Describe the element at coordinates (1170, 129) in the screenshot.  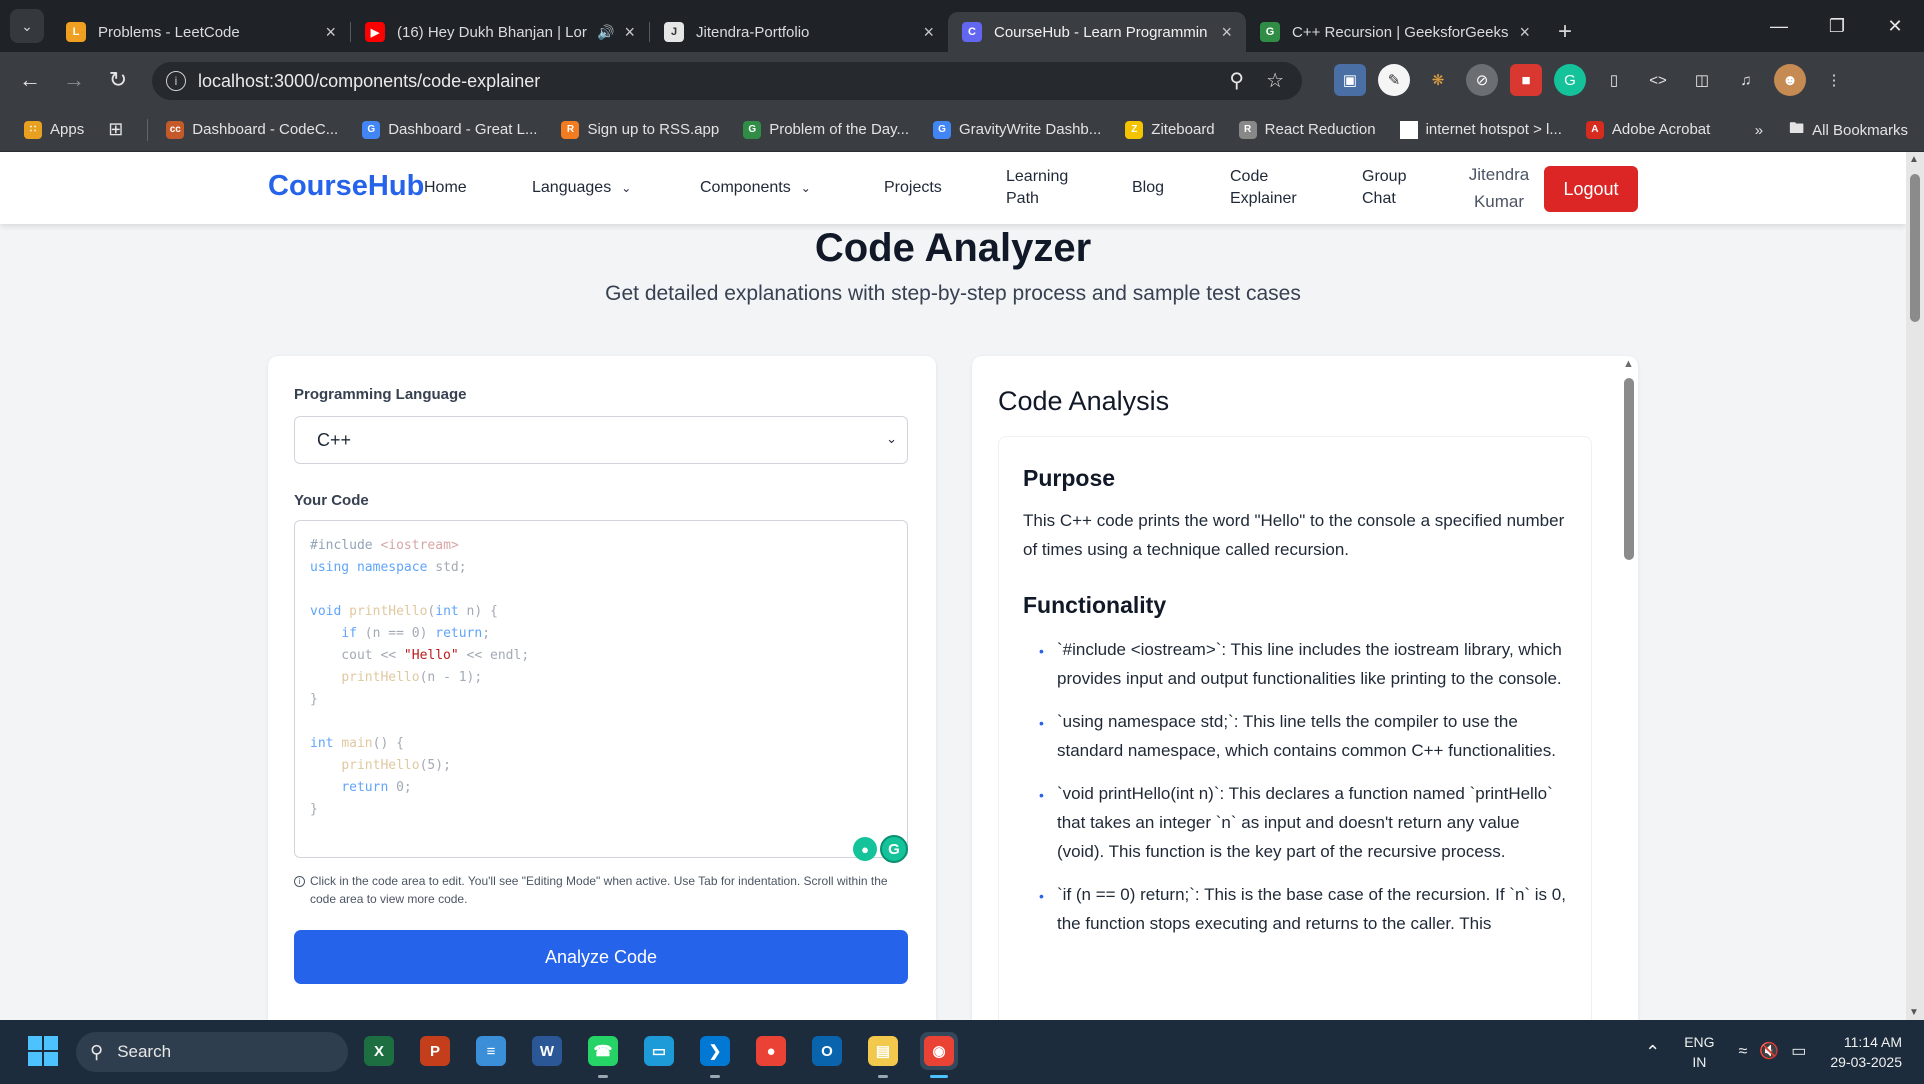
I see `bookmark-item: Z Ziteboard` at that location.